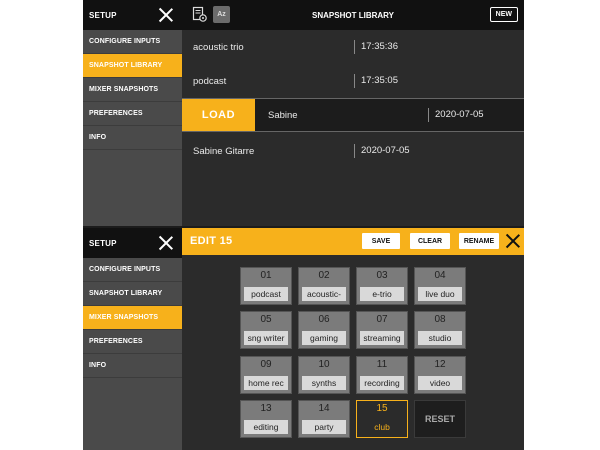 The width and height of the screenshot is (600, 450). I want to click on edit-title: EDIT 15, so click(211, 241).